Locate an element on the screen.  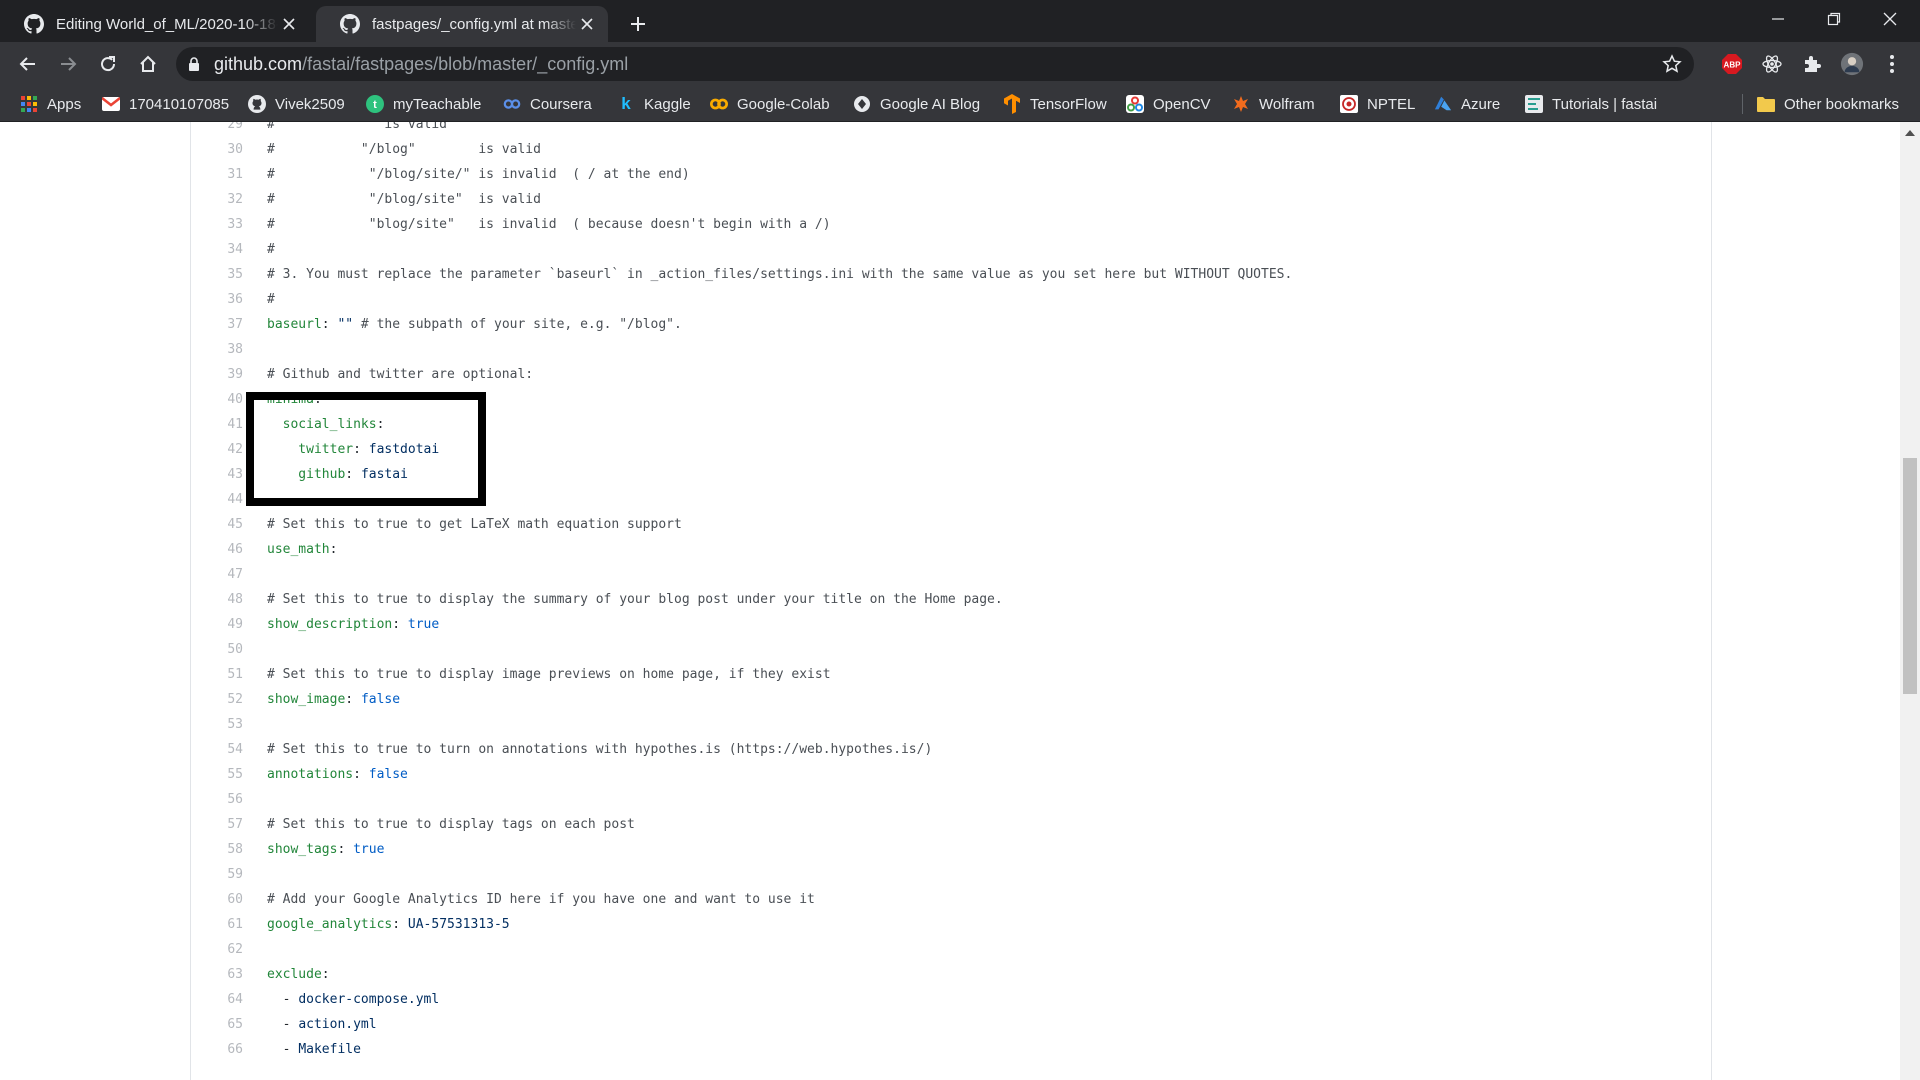
line-number: 65 is located at coordinates (217, 1024).